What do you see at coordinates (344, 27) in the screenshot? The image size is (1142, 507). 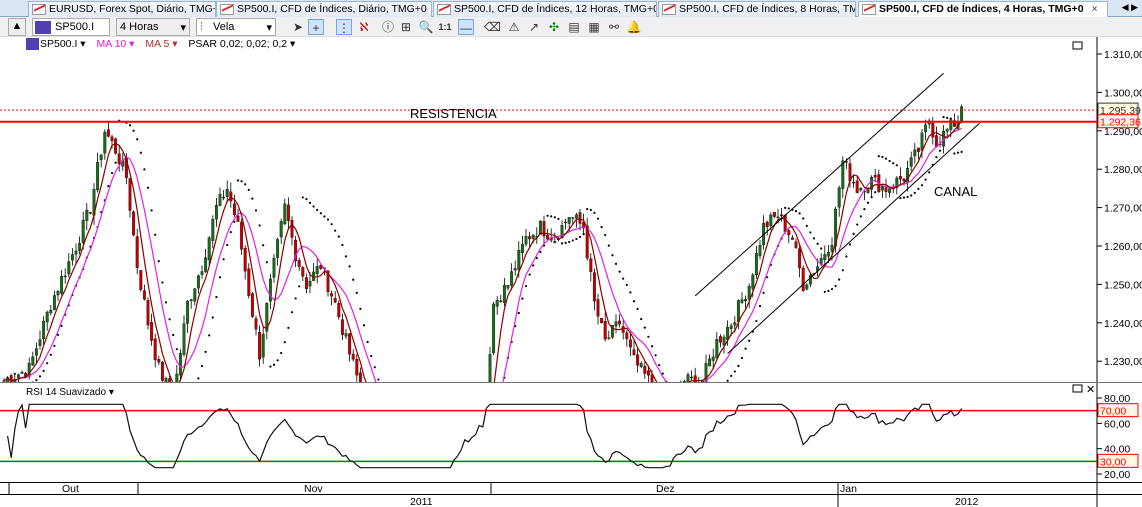 I see `grid-icon: ⋮` at bounding box center [344, 27].